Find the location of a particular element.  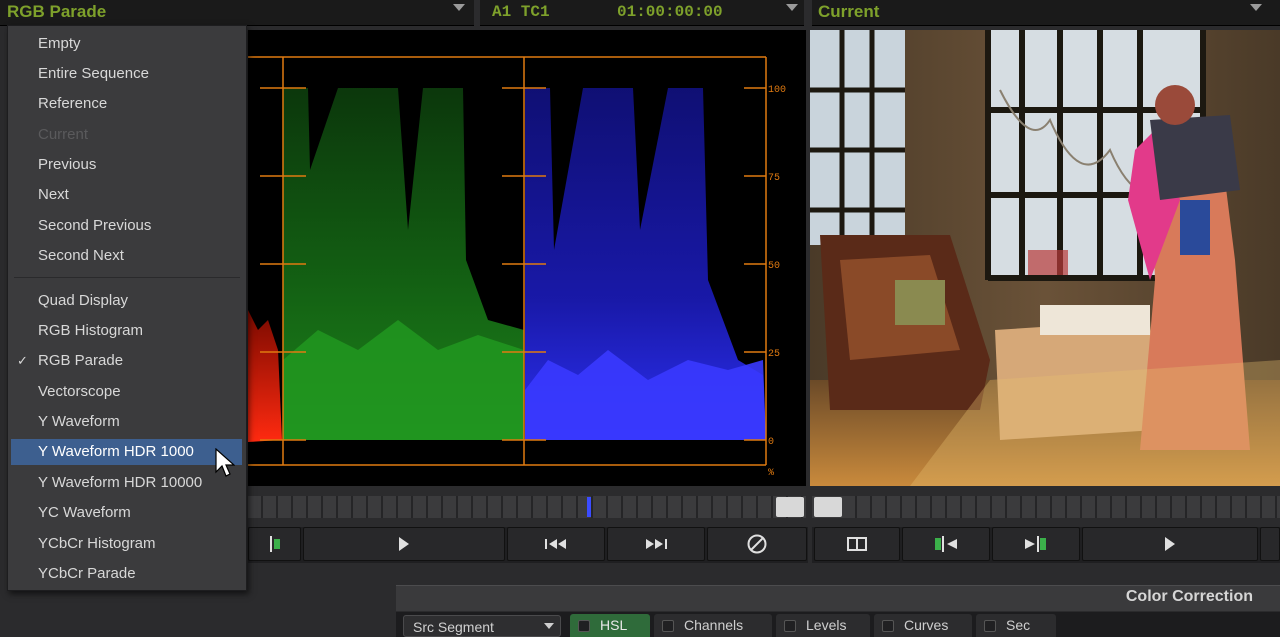

timecode-bar: A1 TC1 01:00:00:00 is located at coordinates (642, 13).